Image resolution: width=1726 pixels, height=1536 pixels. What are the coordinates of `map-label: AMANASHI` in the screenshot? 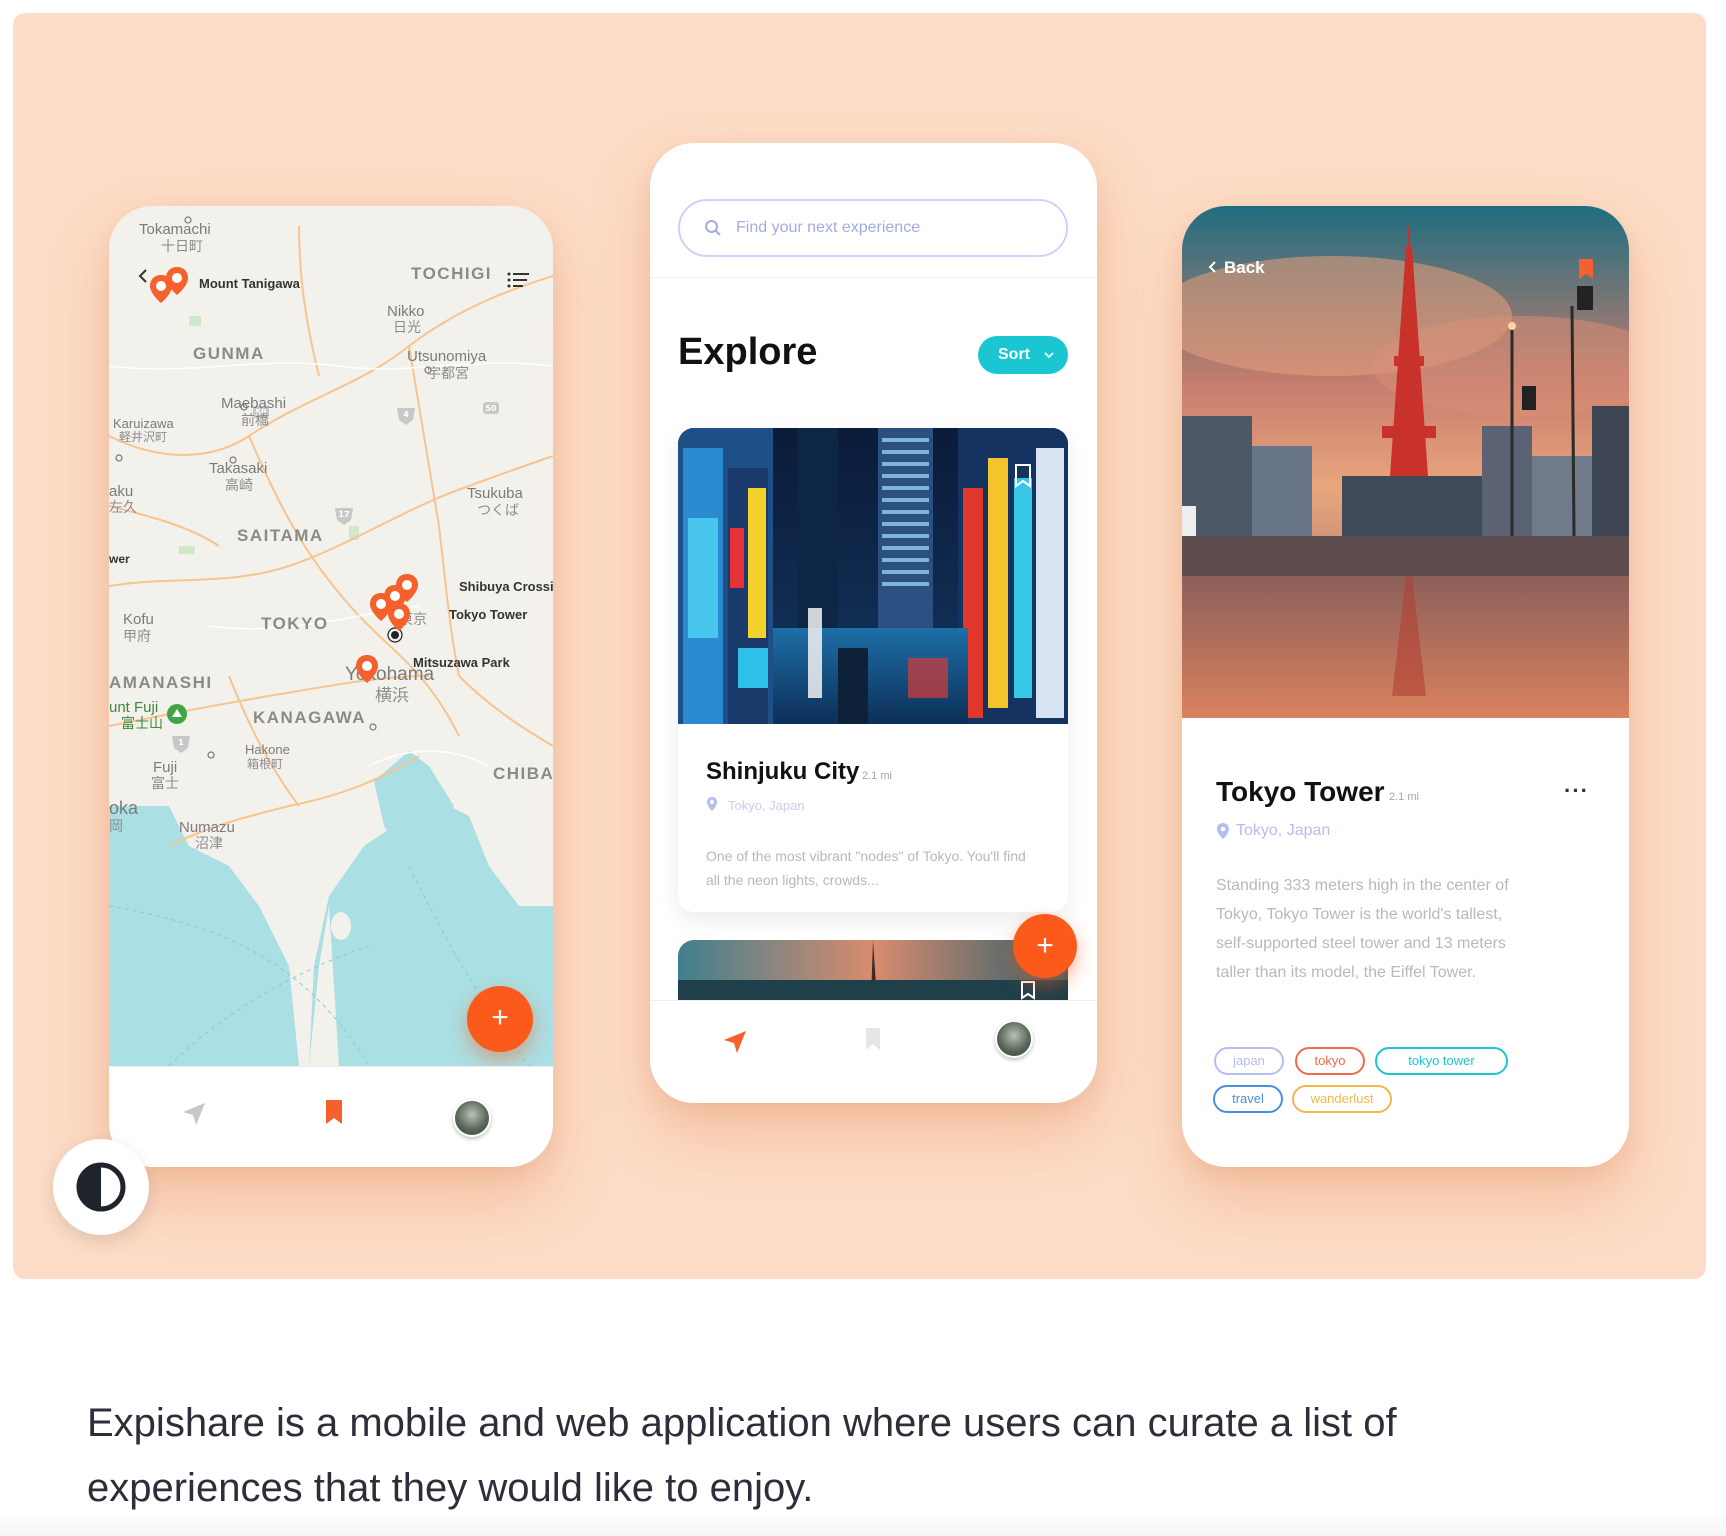 It's located at (161, 682).